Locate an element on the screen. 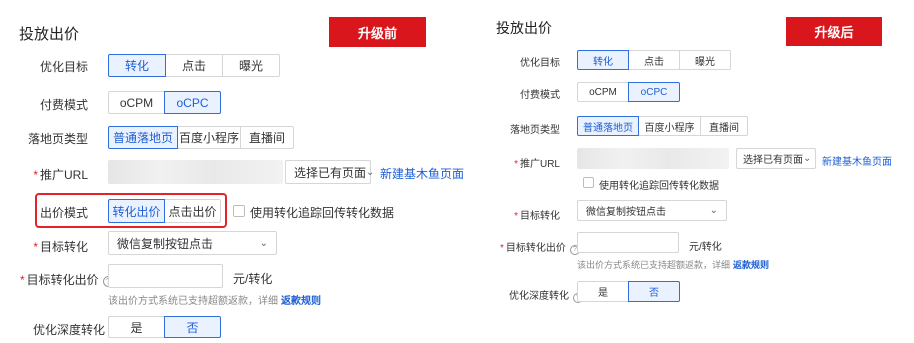 The width and height of the screenshot is (914, 343). right-target-bid-label: * 目标转化出价? is located at coordinates (540, 247).